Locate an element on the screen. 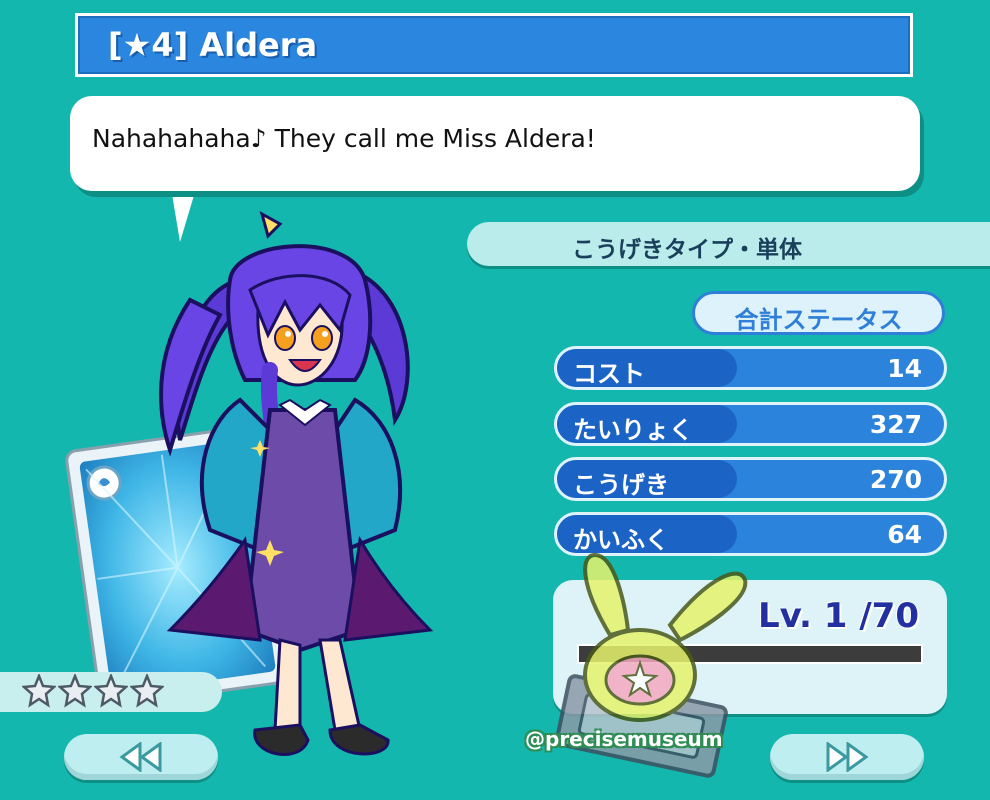 The image size is (990, 800). stat-label: こうげき is located at coordinates (621, 485).